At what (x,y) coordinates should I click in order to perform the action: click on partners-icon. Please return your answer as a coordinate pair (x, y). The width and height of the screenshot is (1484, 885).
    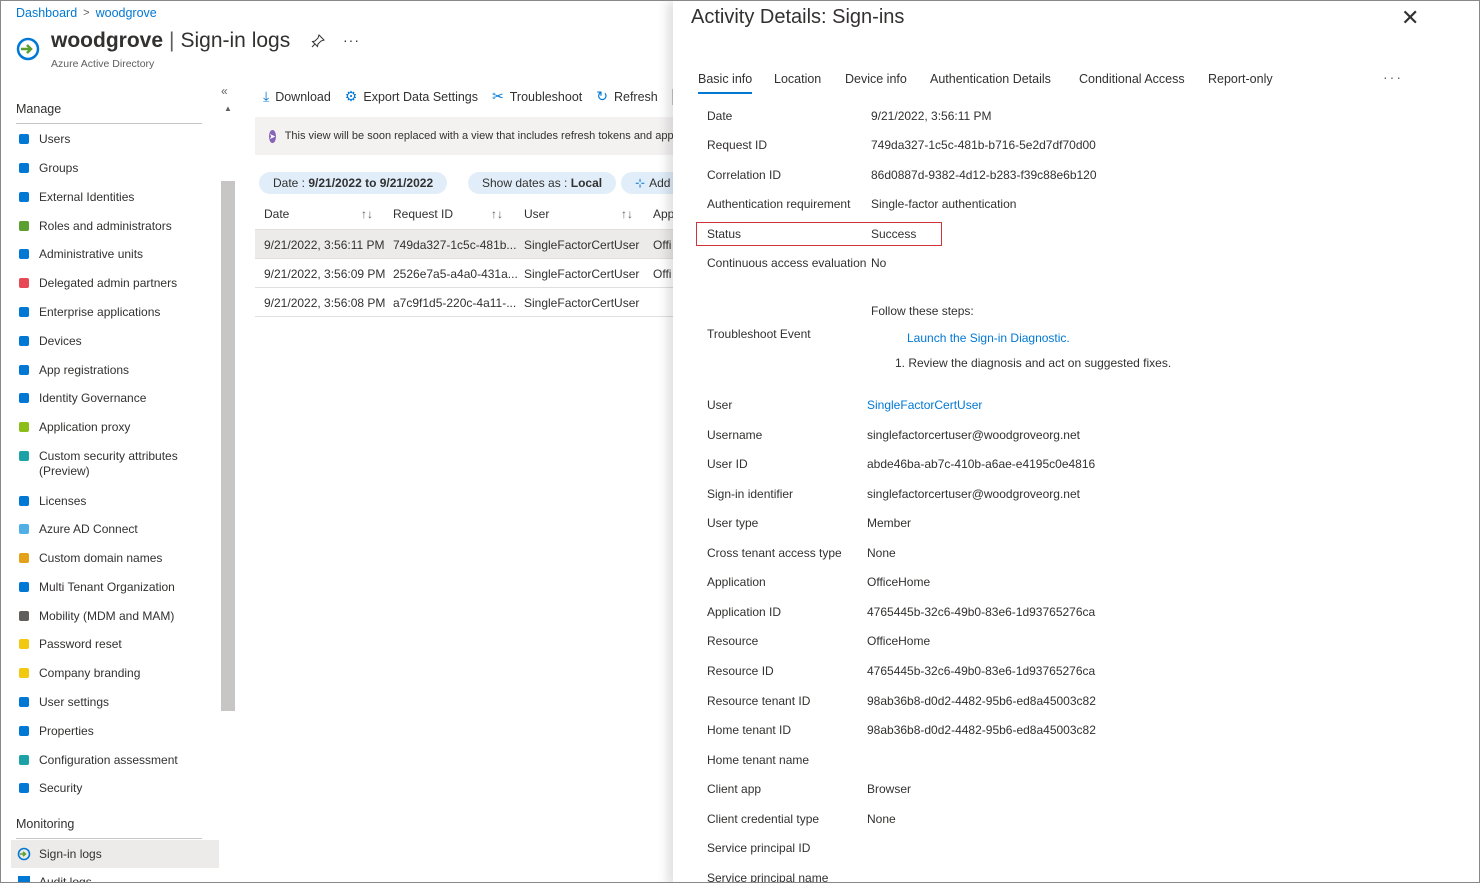
    Looking at the image, I should click on (24, 283).